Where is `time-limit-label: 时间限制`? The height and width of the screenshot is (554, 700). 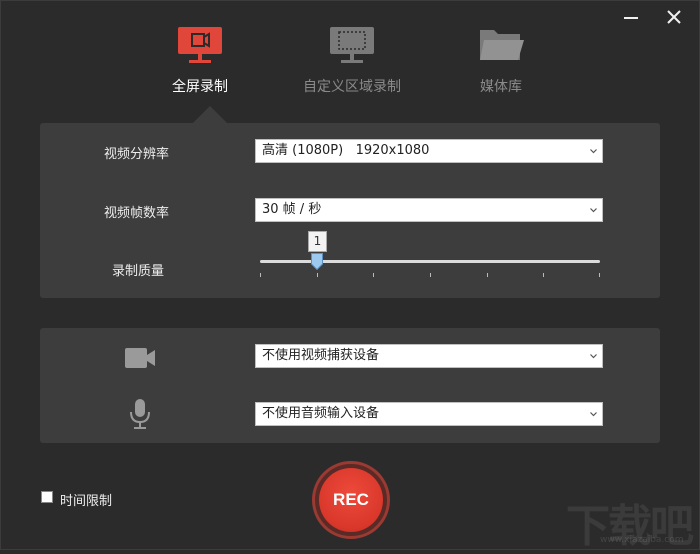 time-limit-label: 时间限制 is located at coordinates (86, 499).